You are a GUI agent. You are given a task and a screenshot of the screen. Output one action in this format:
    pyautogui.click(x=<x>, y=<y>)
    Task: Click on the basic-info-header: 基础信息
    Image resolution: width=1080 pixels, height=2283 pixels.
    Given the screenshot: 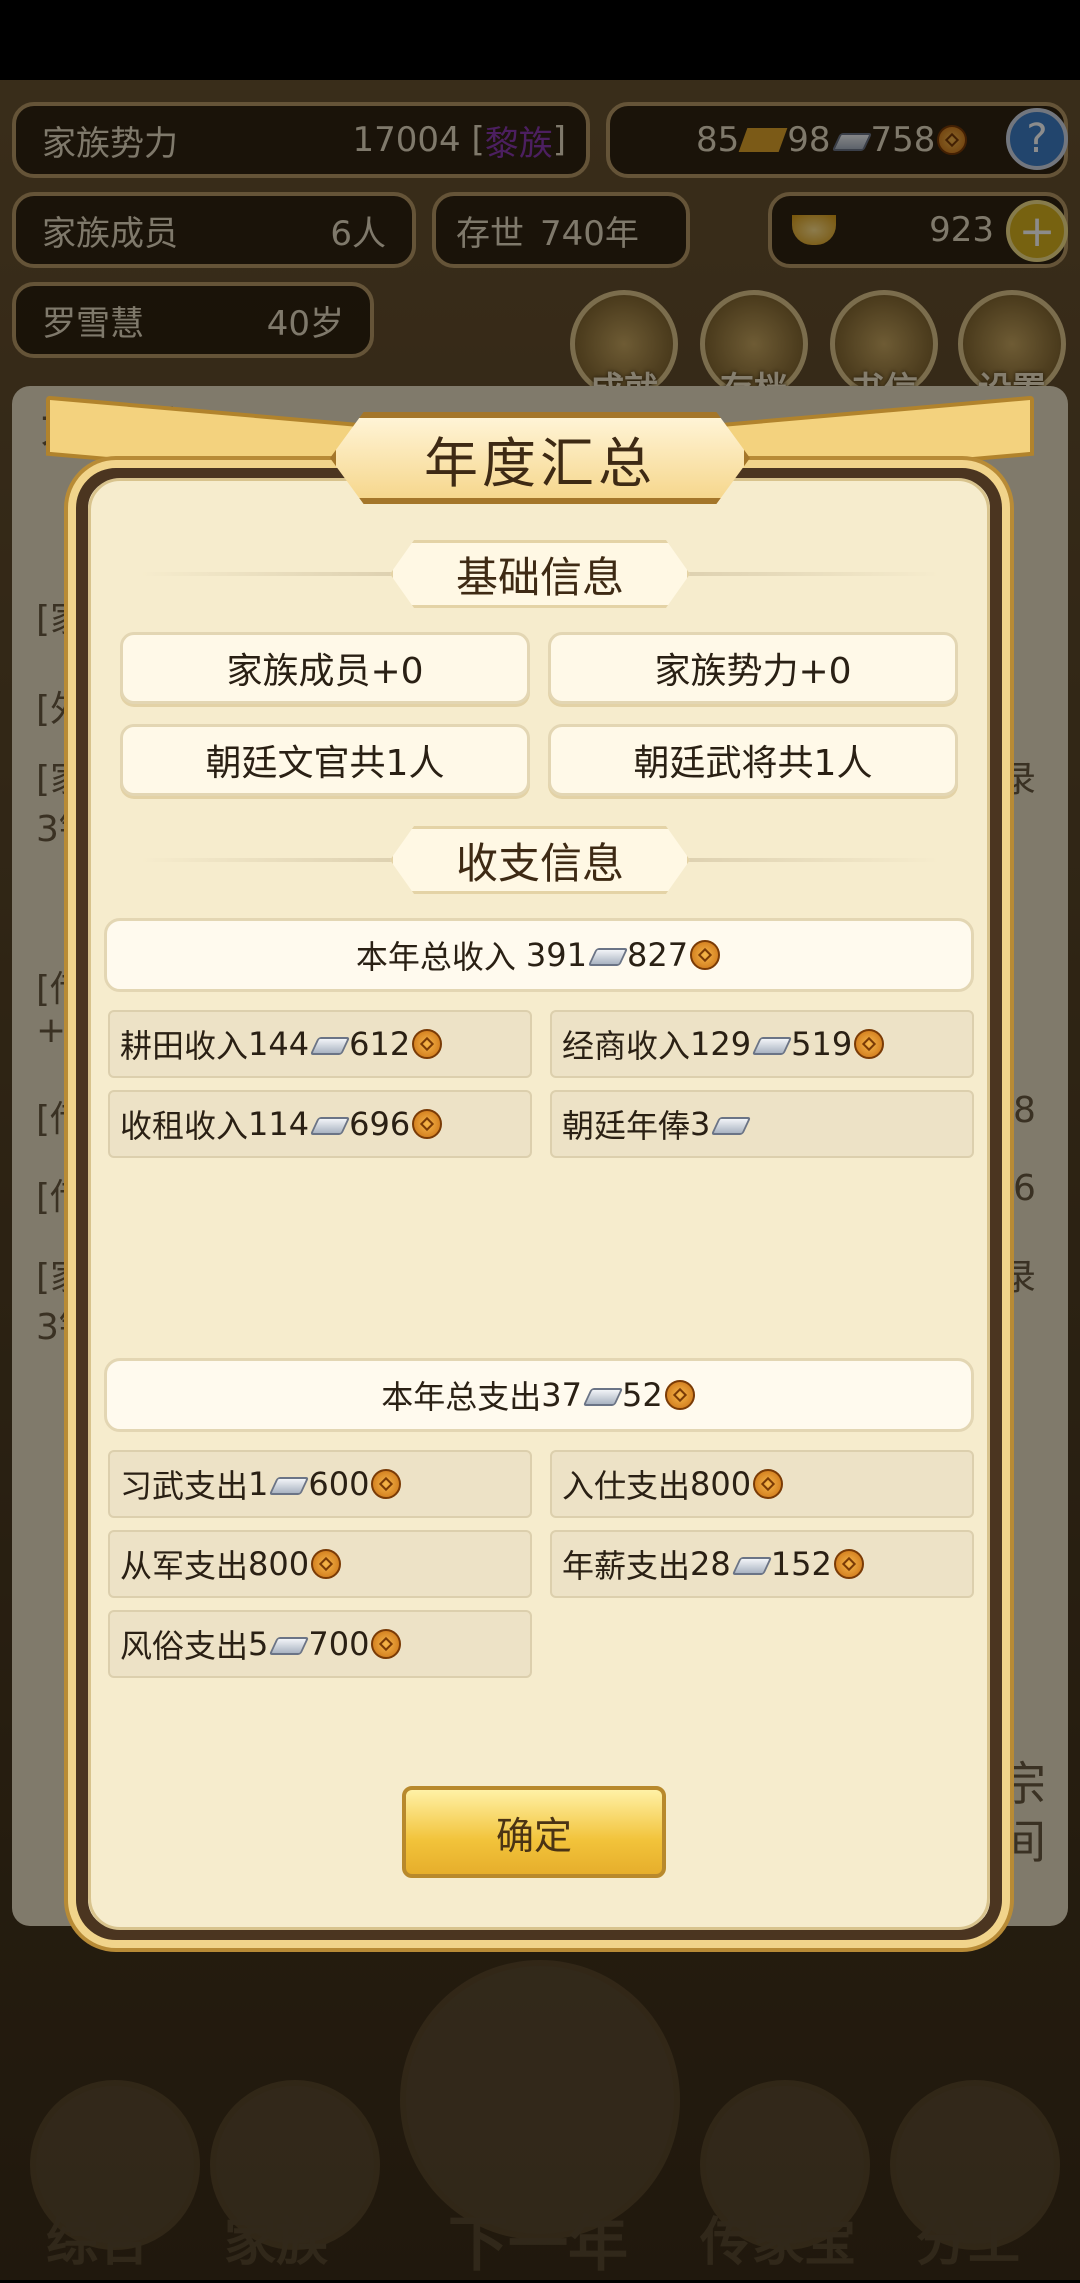 What is the action you would take?
    pyautogui.click(x=540, y=574)
    